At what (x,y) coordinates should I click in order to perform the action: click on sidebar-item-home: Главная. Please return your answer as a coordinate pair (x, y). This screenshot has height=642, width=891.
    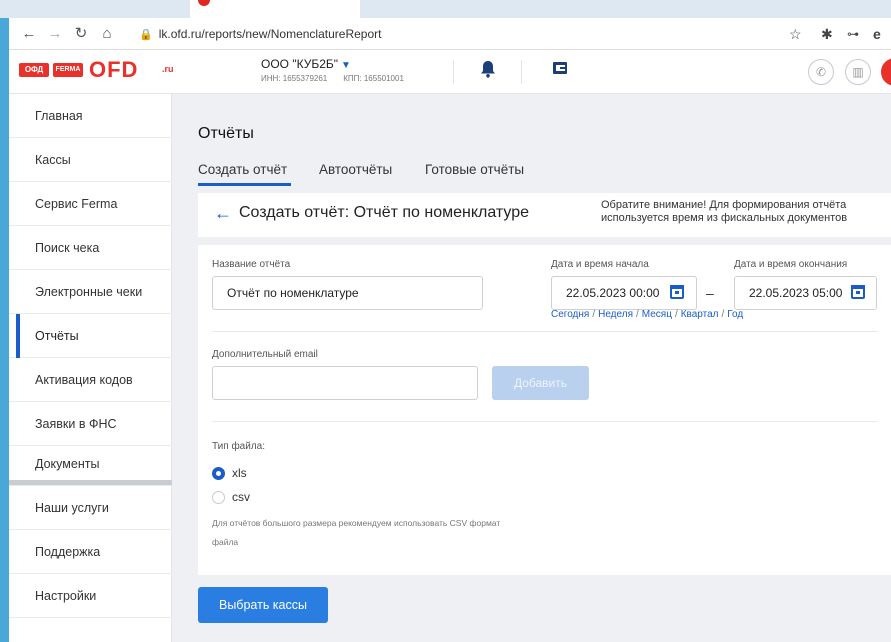
    Looking at the image, I should click on (90, 116).